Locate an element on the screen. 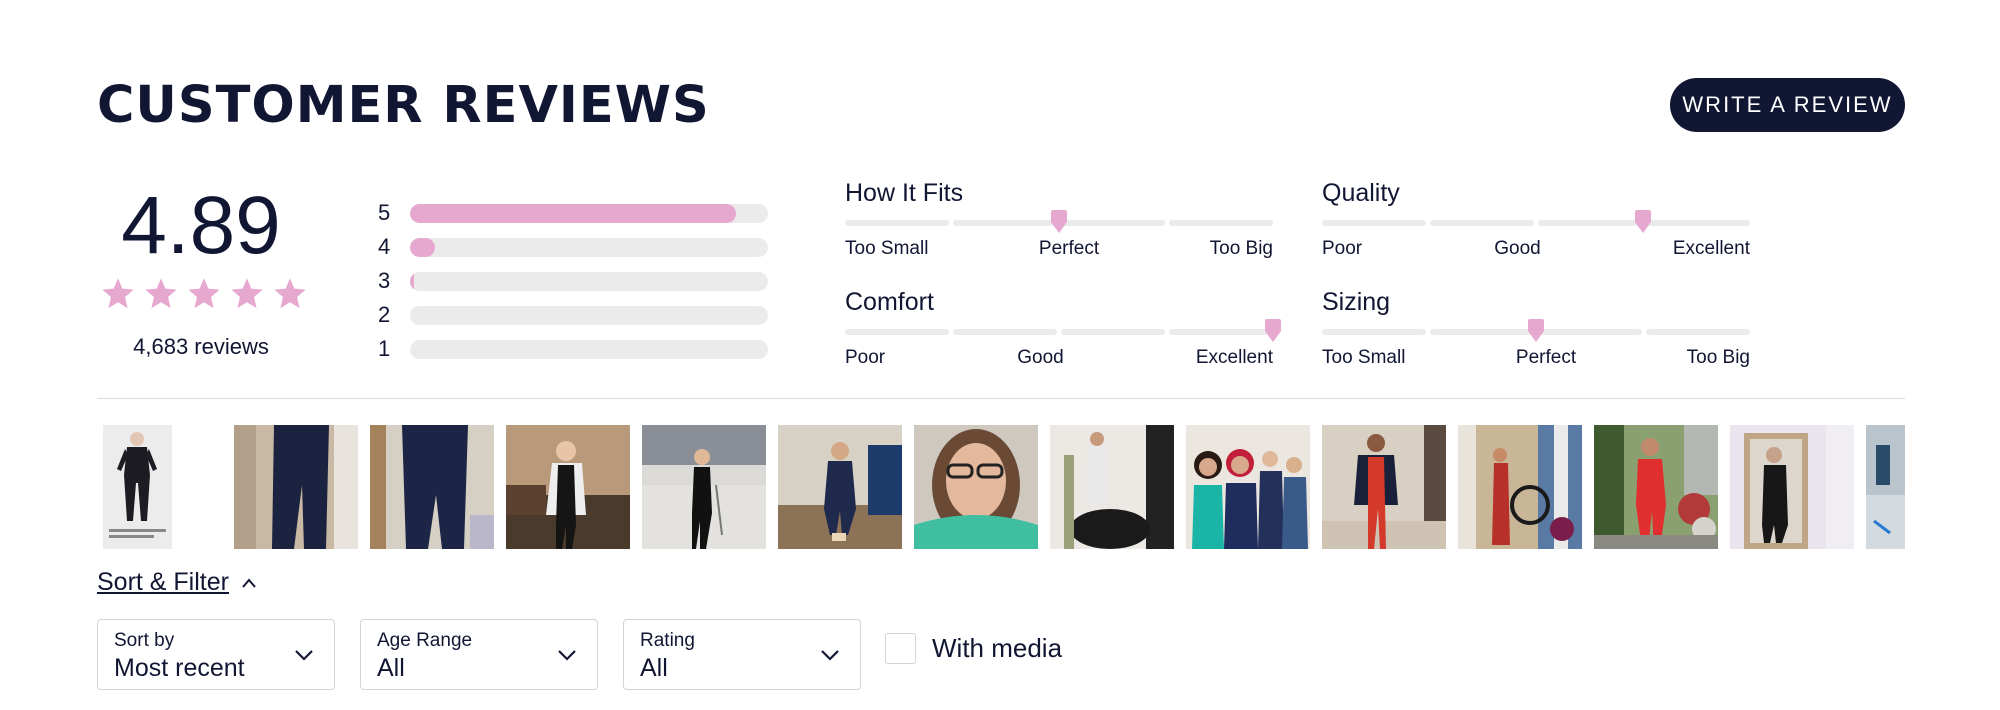  distribution-star-label: 4 is located at coordinates (384, 246).